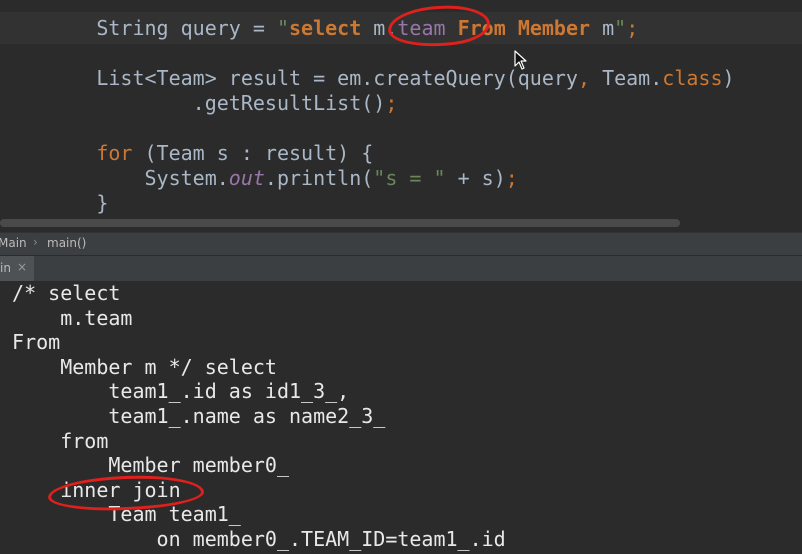 This screenshot has height=554, width=802. What do you see at coordinates (331, 28) in the screenshot?
I see `code-token: select` at bounding box center [331, 28].